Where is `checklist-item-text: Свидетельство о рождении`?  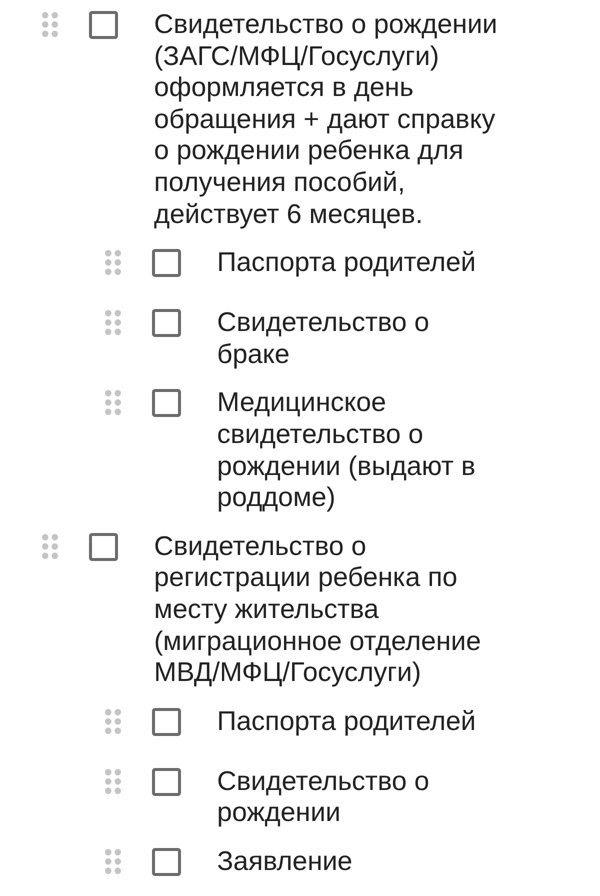 checklist-item-text: Свидетельство о рождении is located at coordinates (323, 797).